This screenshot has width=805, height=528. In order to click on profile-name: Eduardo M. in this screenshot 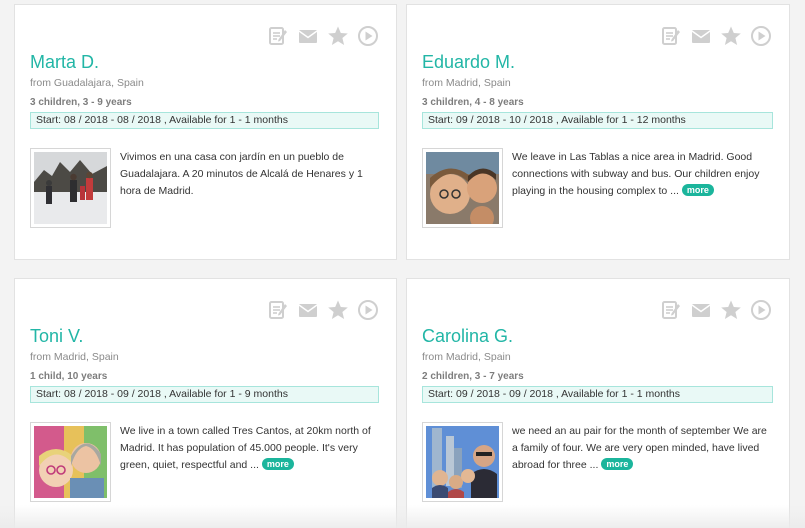, I will do `click(468, 62)`.